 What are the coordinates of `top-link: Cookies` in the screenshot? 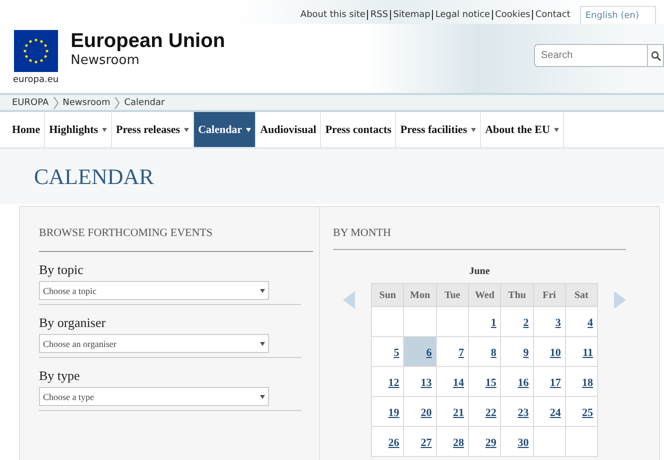 It's located at (512, 15).